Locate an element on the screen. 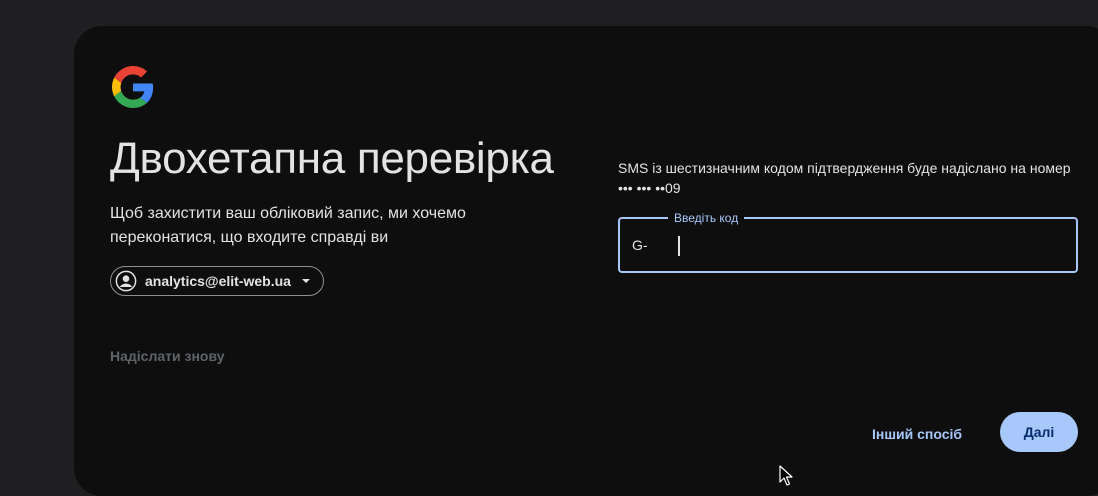 The width and height of the screenshot is (1098, 496). account-chip: analytics@elit-web.ua is located at coordinates (217, 281).